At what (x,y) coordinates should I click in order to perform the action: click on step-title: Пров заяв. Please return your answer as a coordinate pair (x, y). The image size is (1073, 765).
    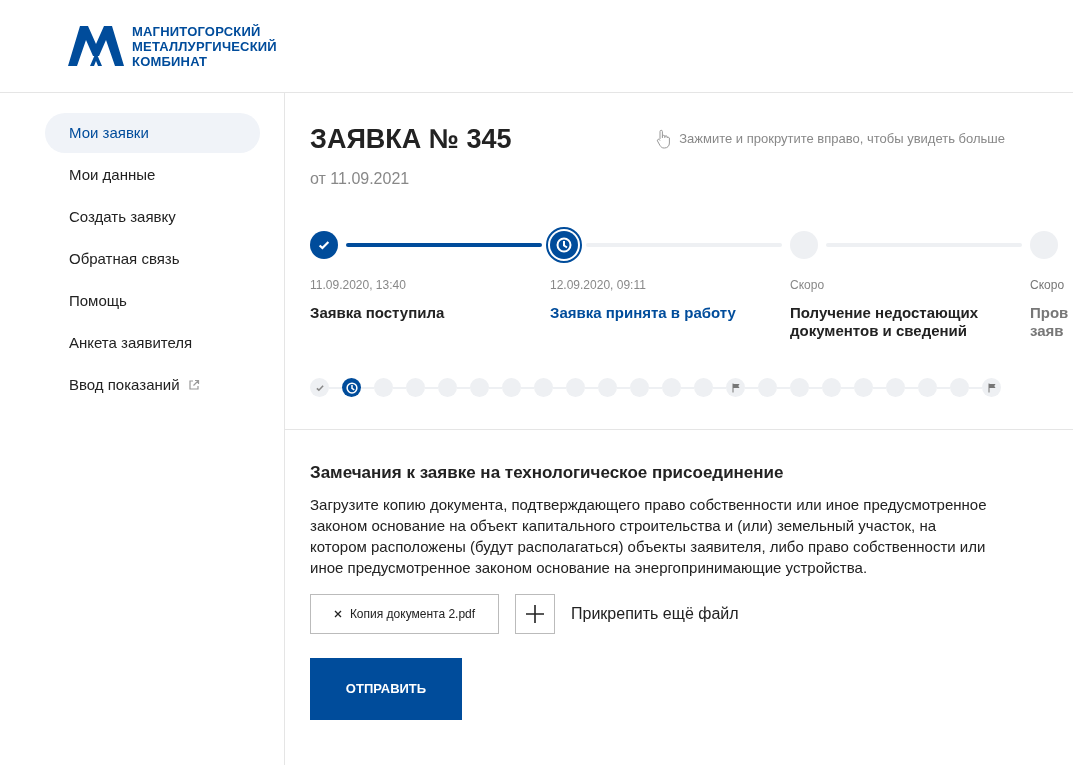
    Looking at the image, I should click on (1050, 322).